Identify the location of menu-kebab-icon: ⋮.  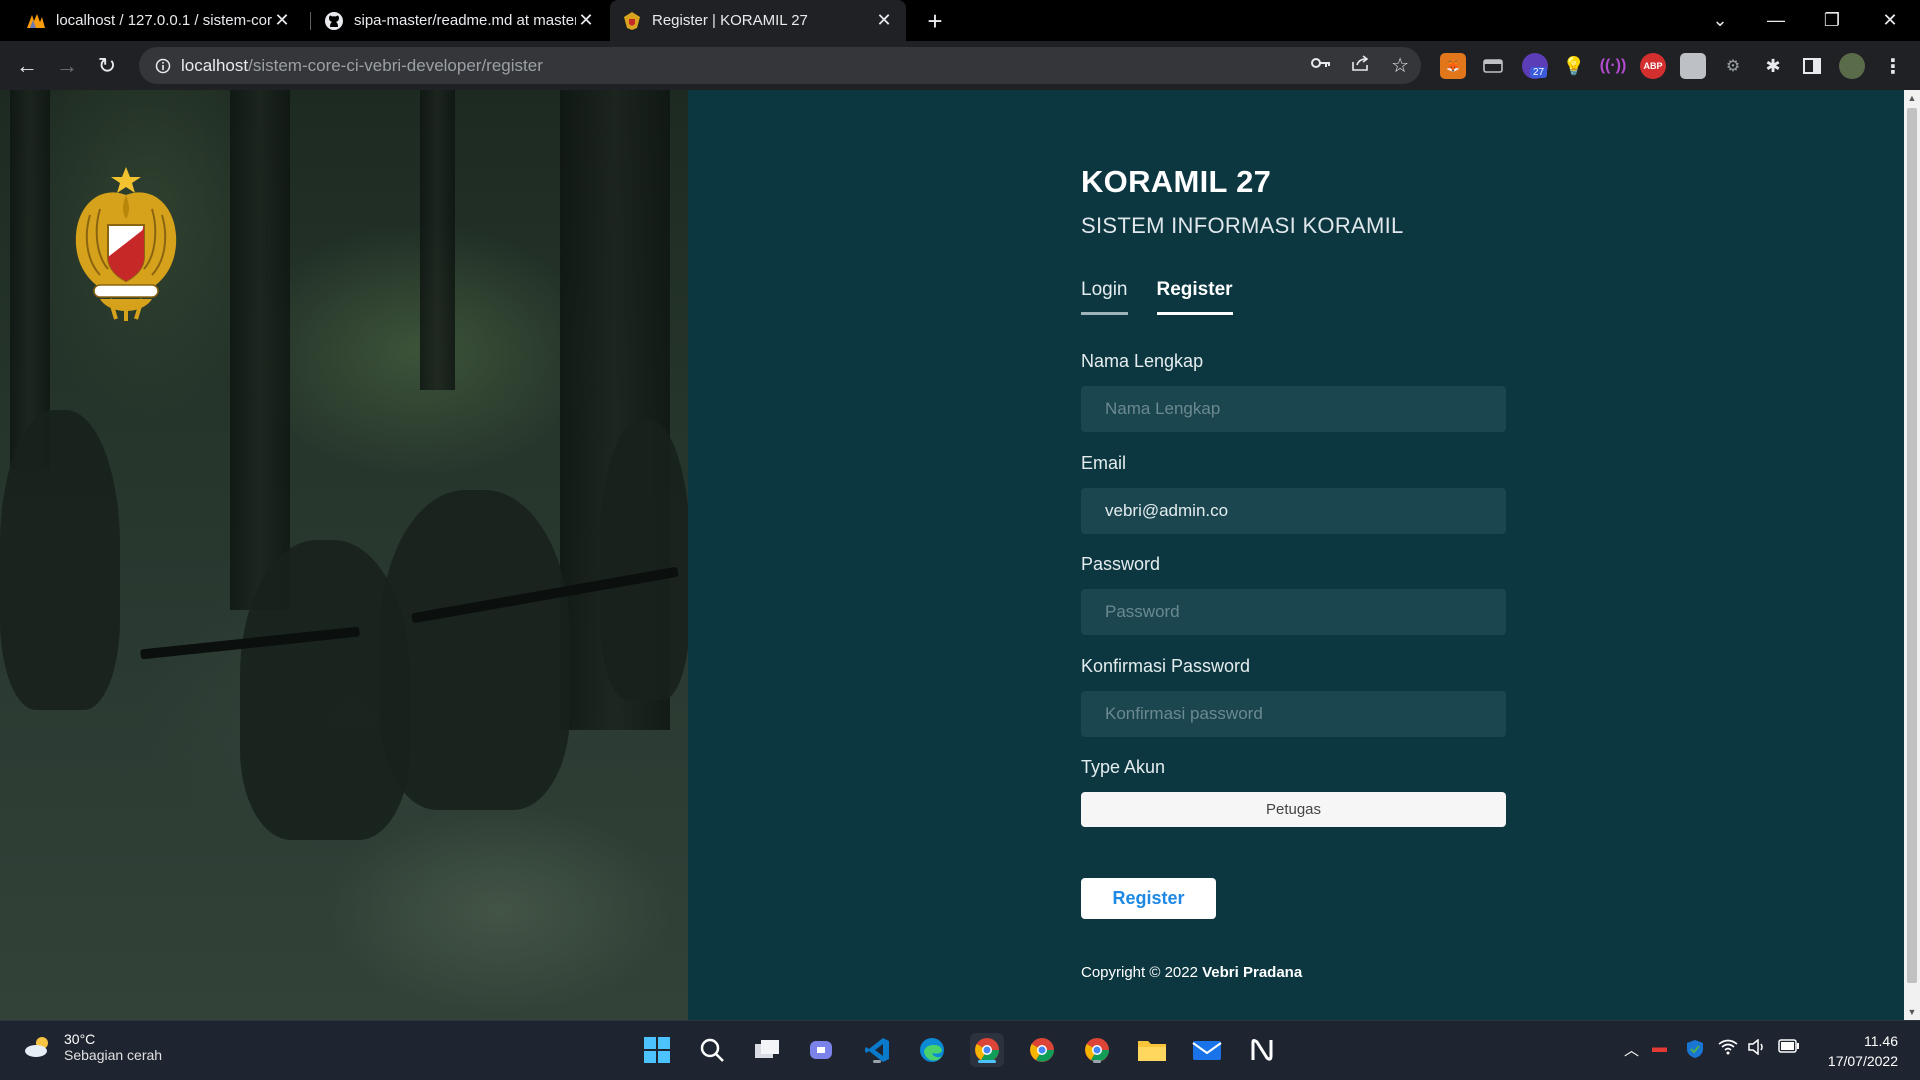
(1893, 66).